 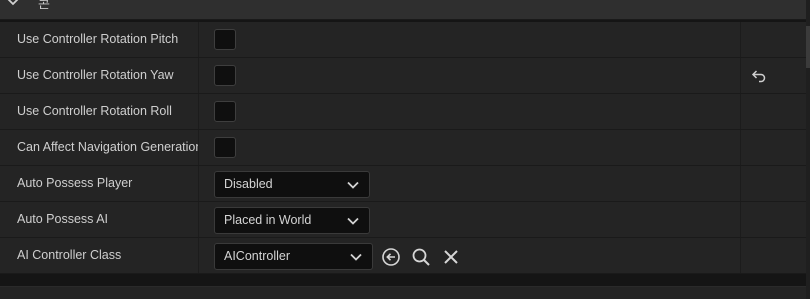 I want to click on use-controller-rotation-roll-checkbox, so click(x=225, y=111).